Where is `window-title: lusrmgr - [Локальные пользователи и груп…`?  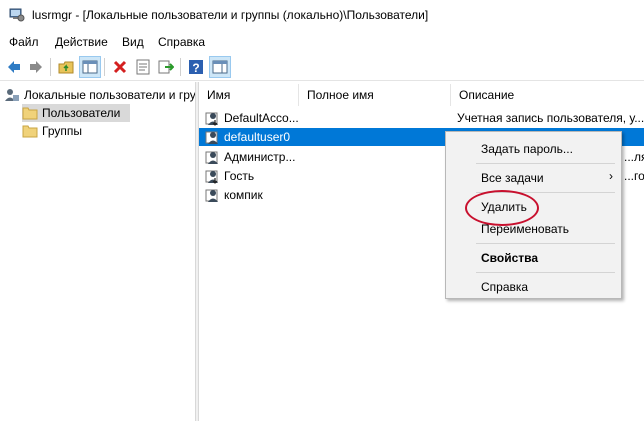 window-title: lusrmgr - [Локальные пользователи и груп… is located at coordinates (230, 15).